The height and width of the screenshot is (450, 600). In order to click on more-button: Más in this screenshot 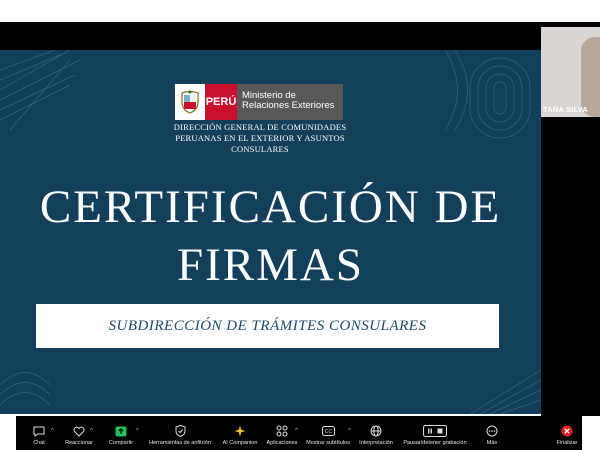, I will do `click(492, 433)`.